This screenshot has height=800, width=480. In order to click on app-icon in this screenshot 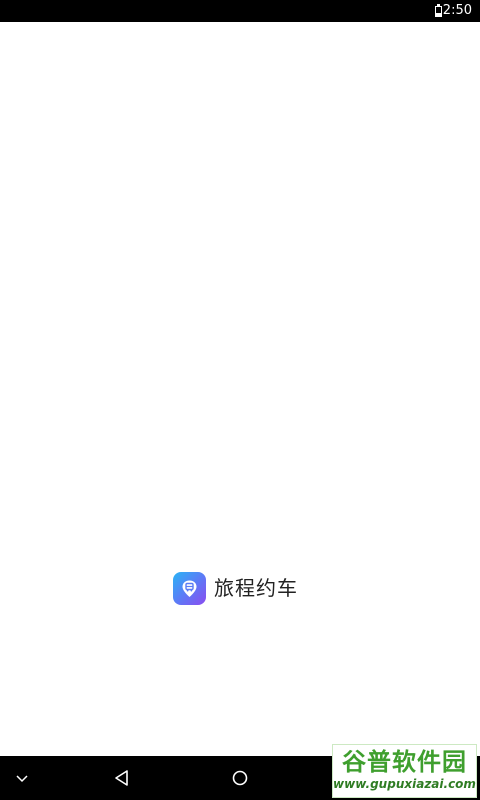, I will do `click(189, 588)`.